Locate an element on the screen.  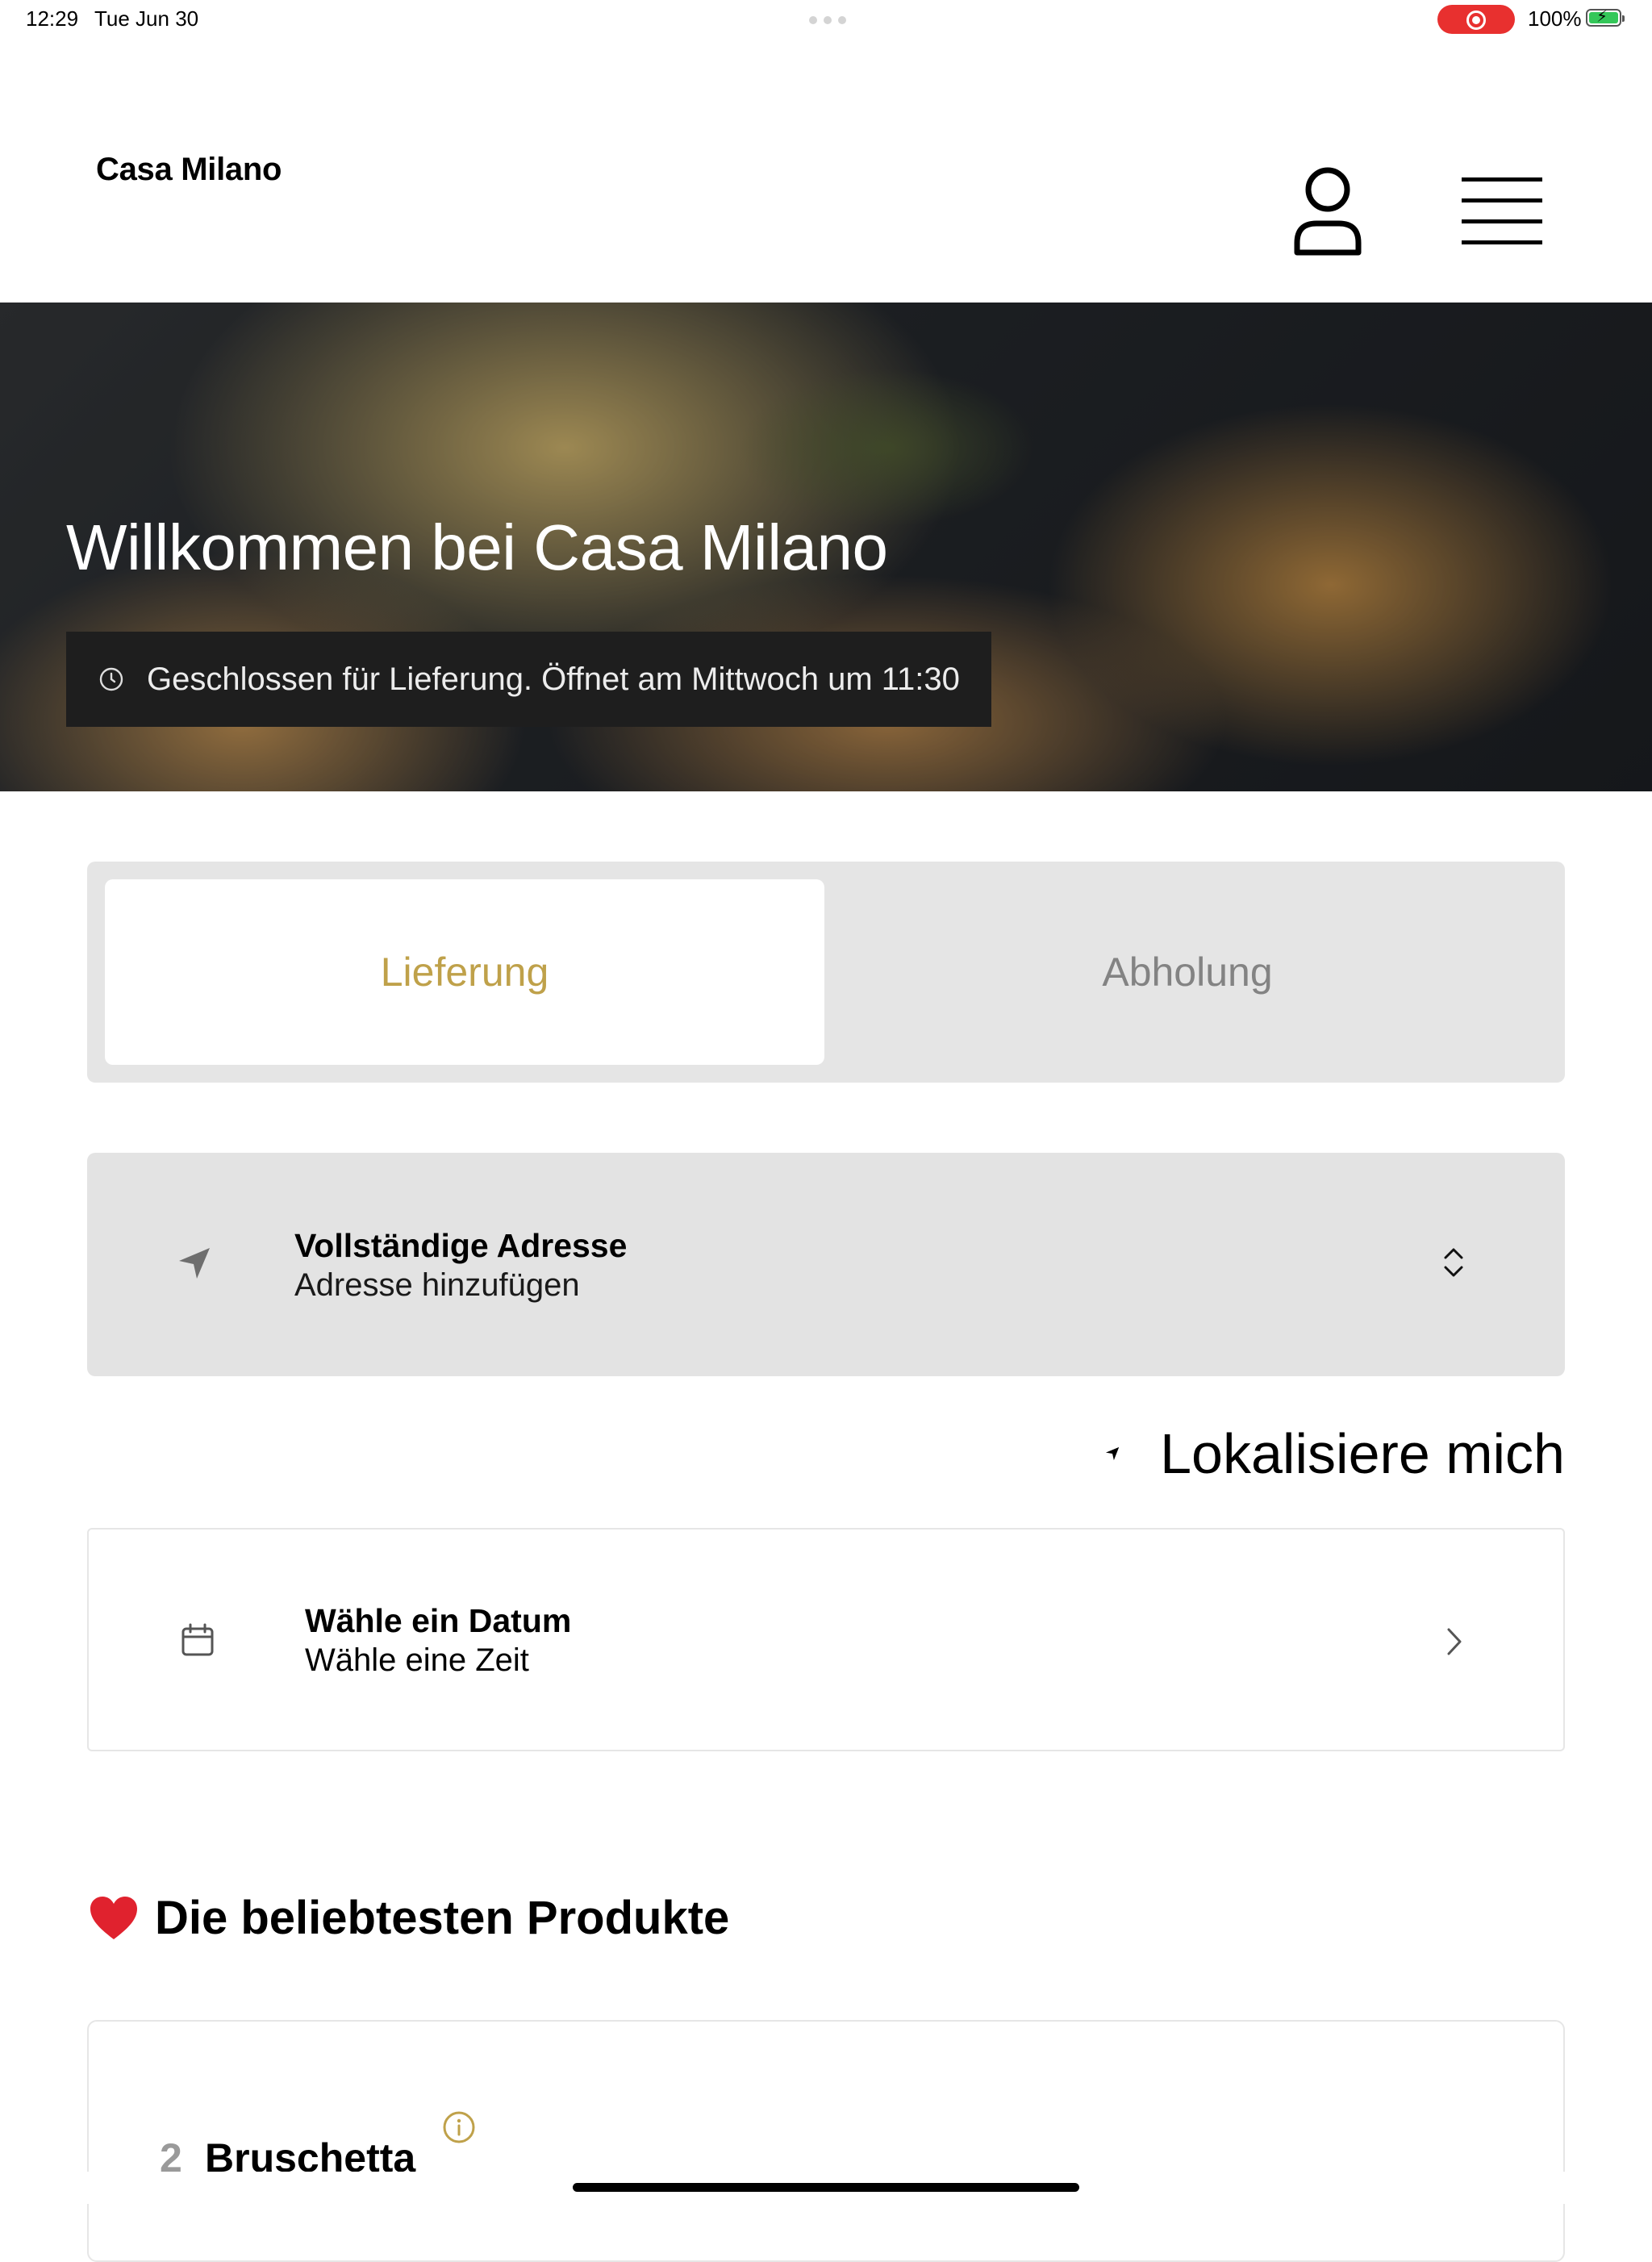
battery-icon: ⚡ is located at coordinates (1605, 17).